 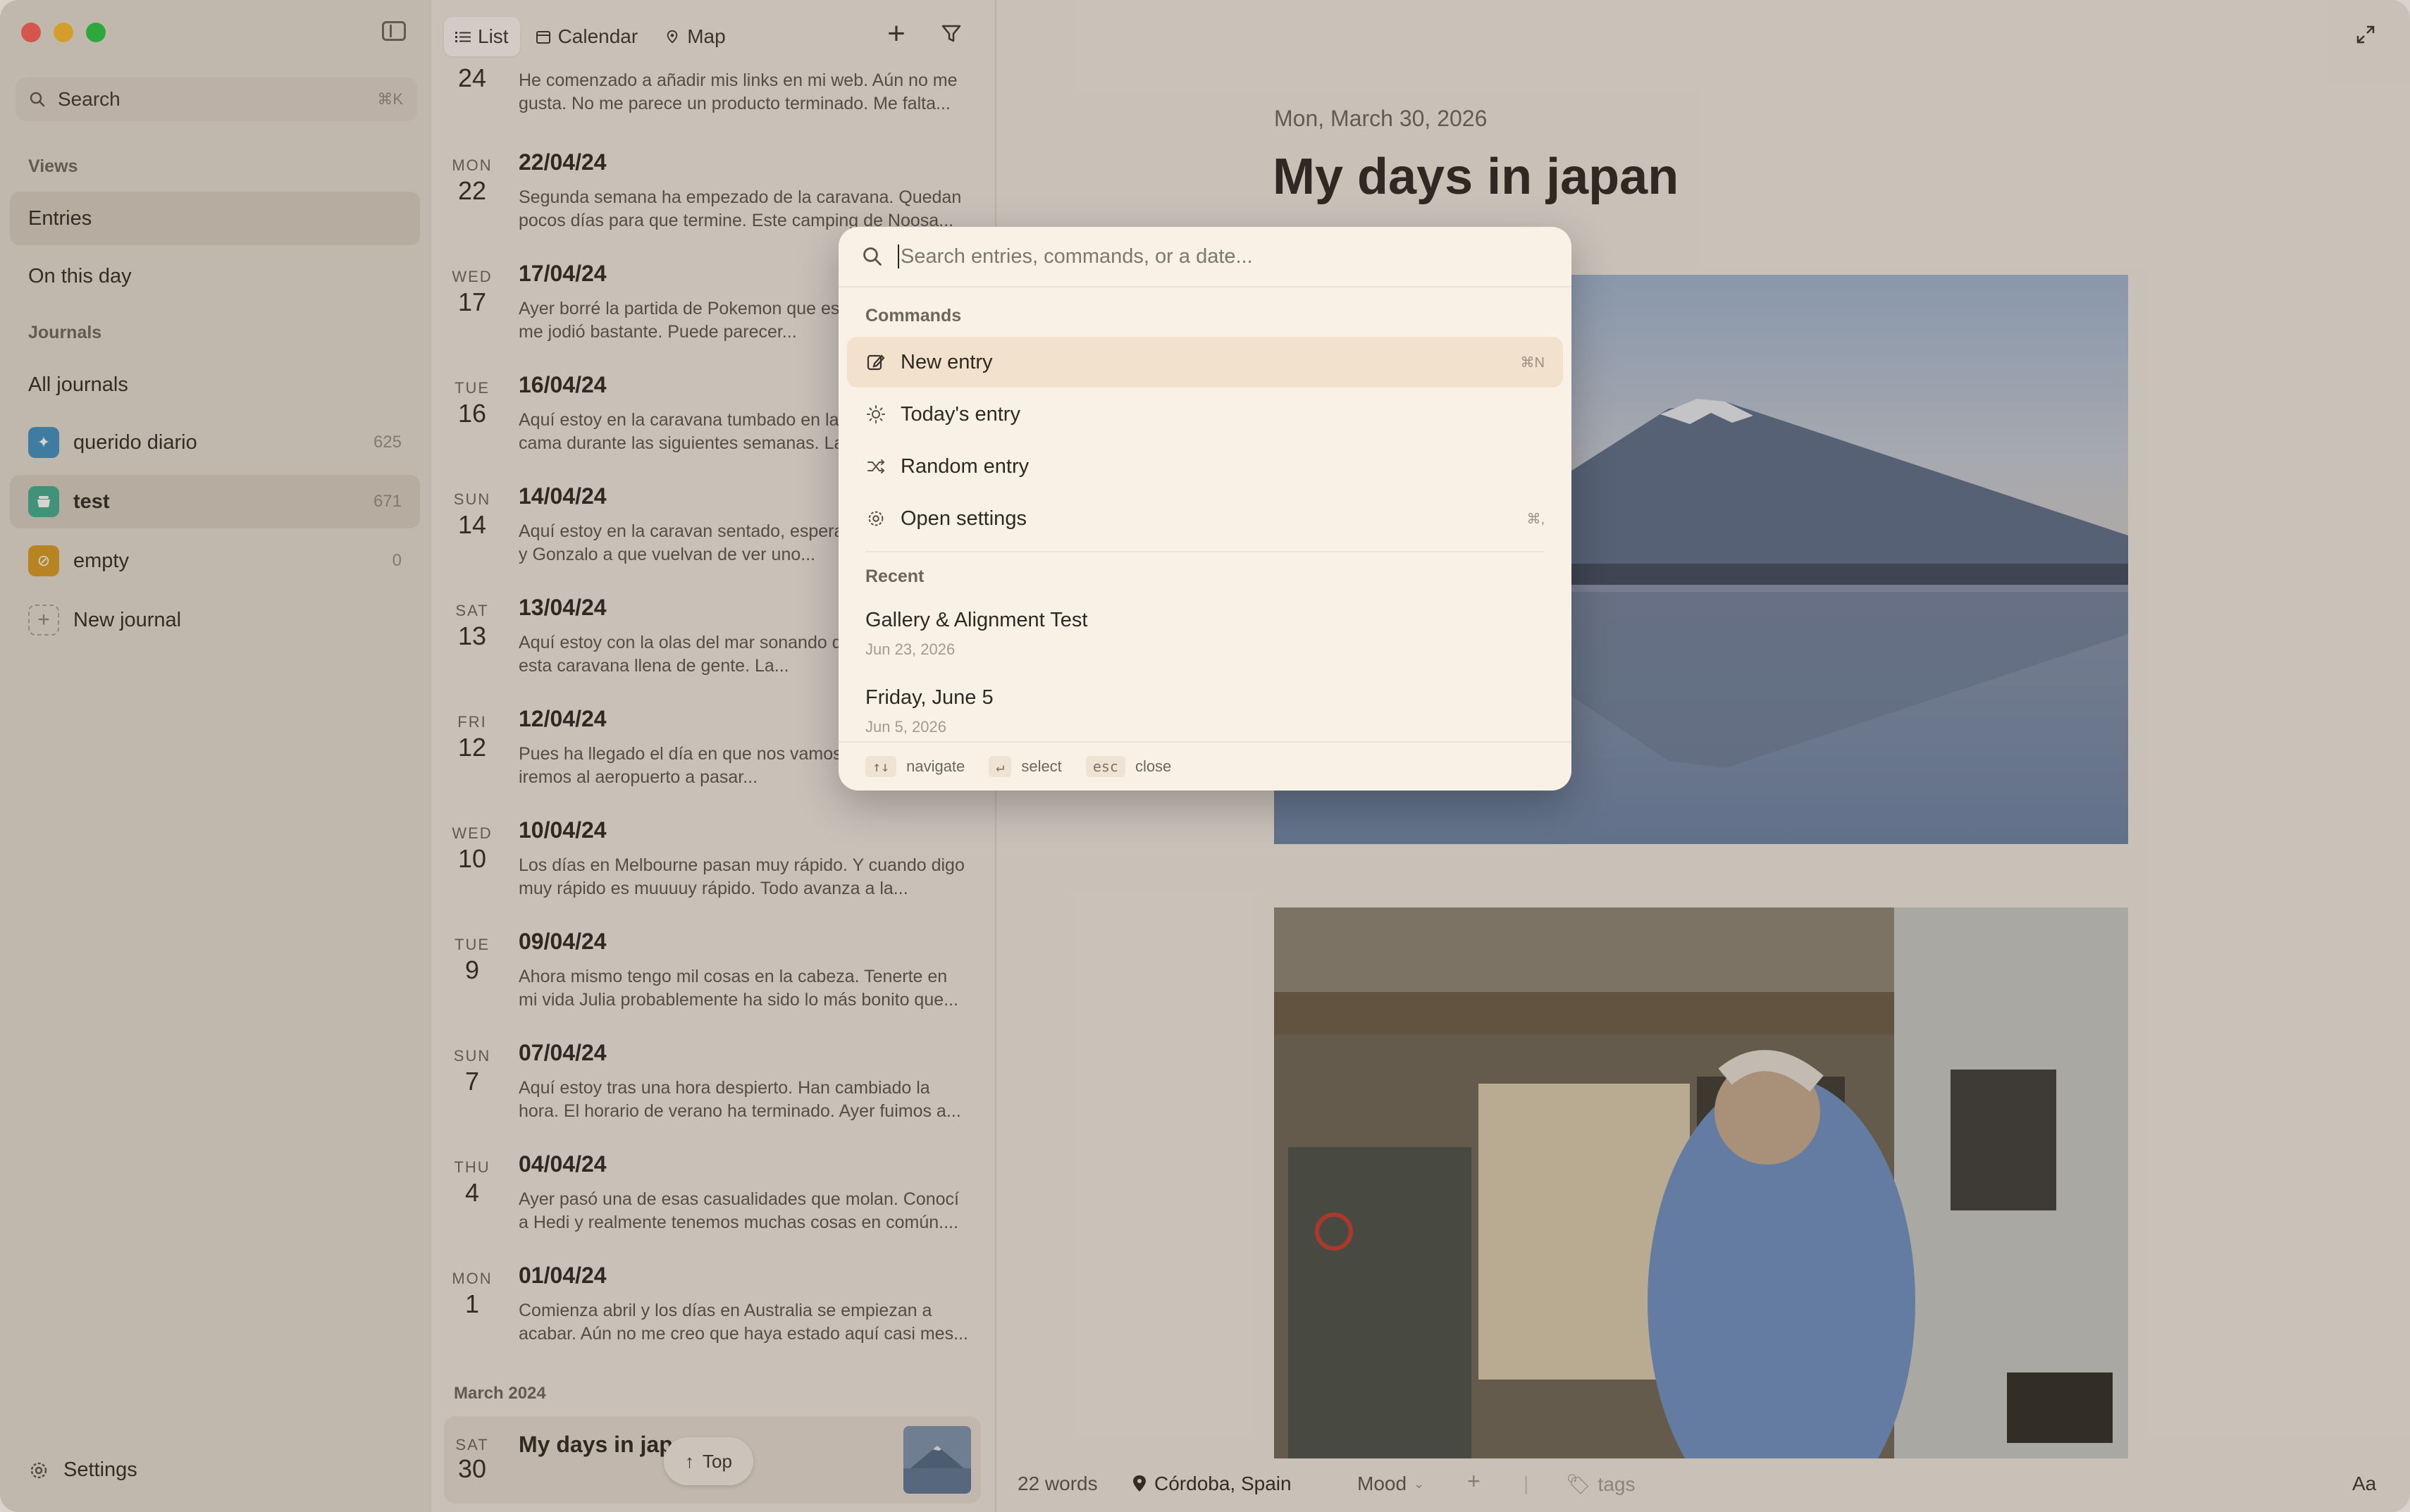 I want to click on select-hint: select, so click(x=1042, y=766).